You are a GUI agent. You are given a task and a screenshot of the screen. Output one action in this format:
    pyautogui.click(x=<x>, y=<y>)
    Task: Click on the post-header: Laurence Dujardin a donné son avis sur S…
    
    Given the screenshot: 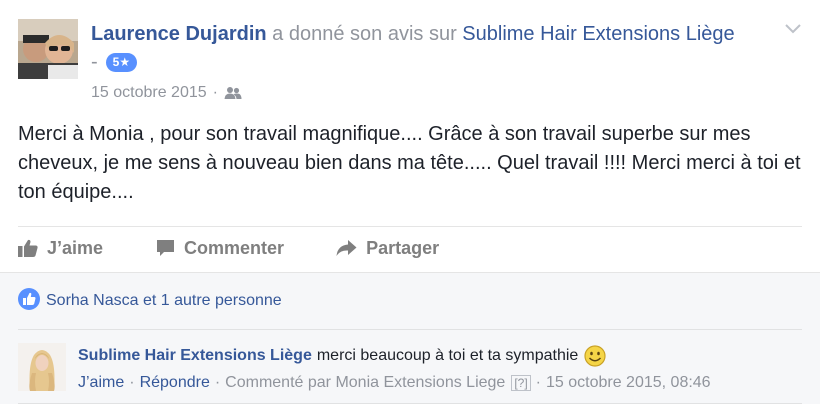 What is the action you would take?
    pyautogui.click(x=413, y=34)
    